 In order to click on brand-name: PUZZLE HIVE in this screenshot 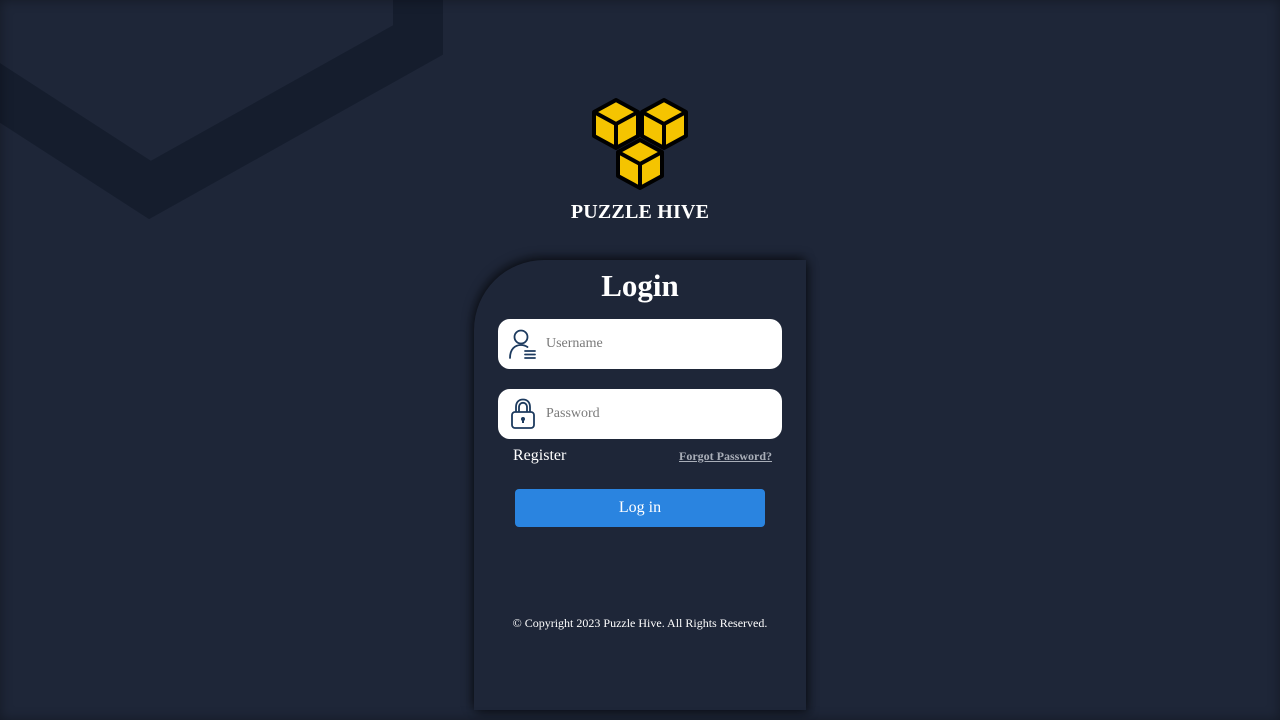, I will do `click(640, 212)`.